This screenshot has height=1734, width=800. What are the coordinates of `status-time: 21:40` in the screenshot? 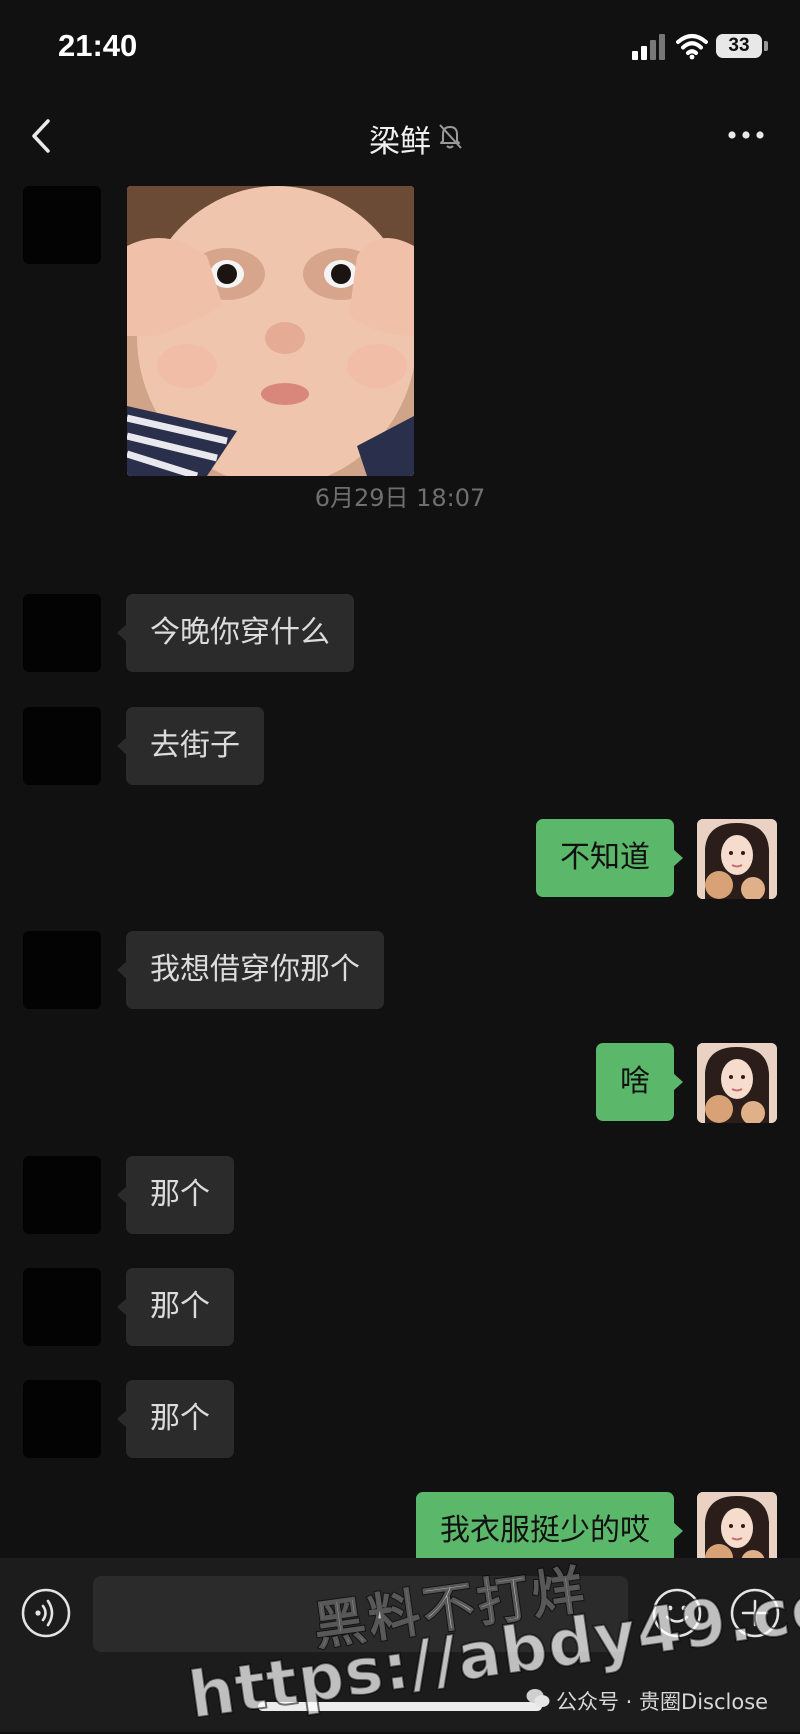 It's located at (98, 45).